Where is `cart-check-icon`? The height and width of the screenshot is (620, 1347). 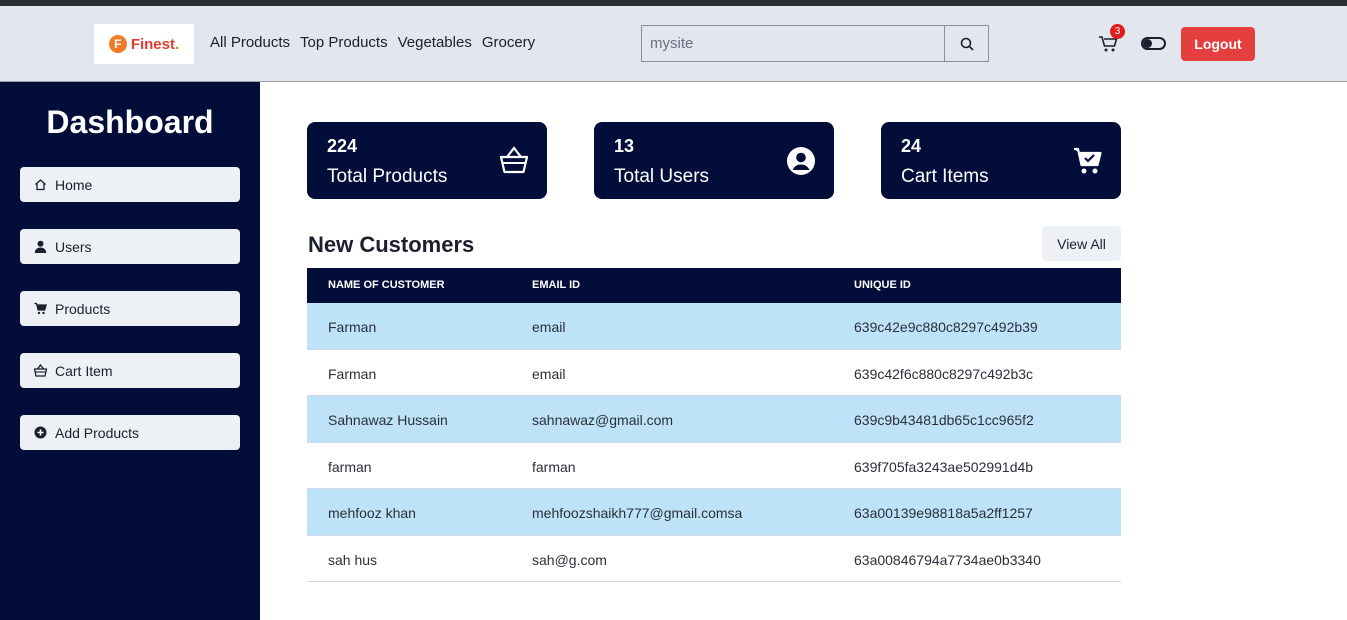 cart-check-icon is located at coordinates (1088, 160).